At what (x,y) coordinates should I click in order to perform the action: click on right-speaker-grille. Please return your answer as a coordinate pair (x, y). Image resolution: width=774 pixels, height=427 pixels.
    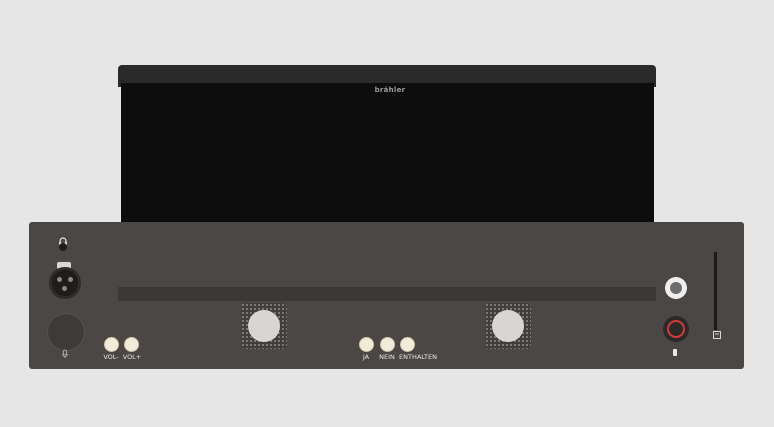
    Looking at the image, I should click on (508, 326).